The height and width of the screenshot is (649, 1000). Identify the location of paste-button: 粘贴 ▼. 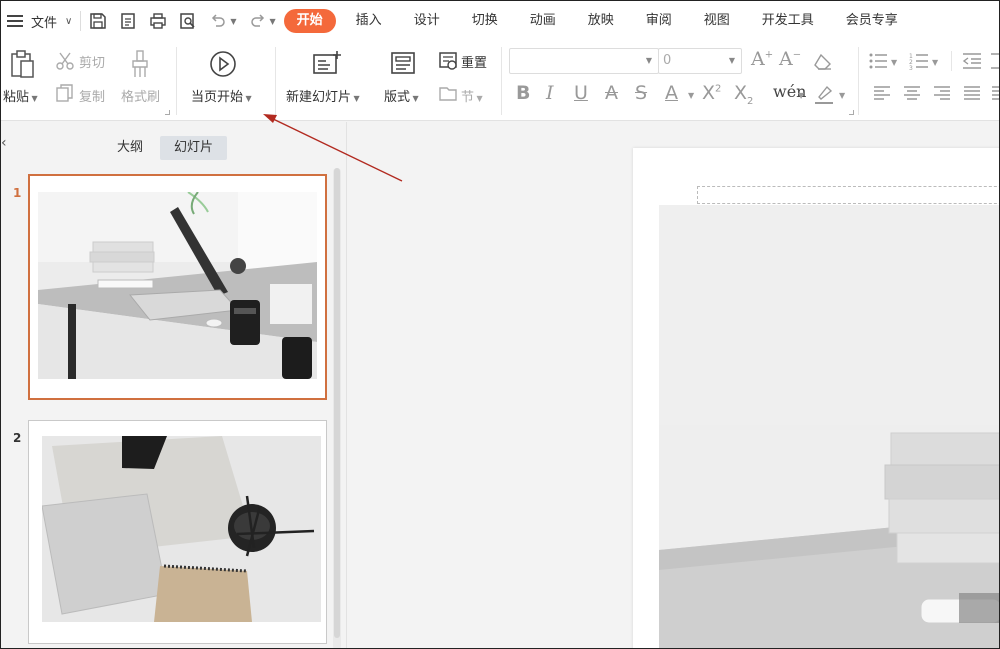
(20, 95).